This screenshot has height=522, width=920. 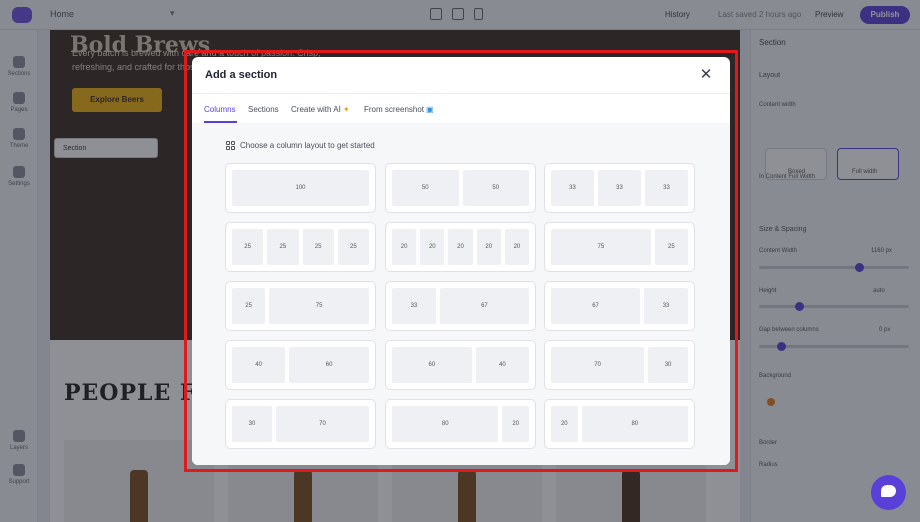 I want to click on grid-icon, so click(x=230, y=145).